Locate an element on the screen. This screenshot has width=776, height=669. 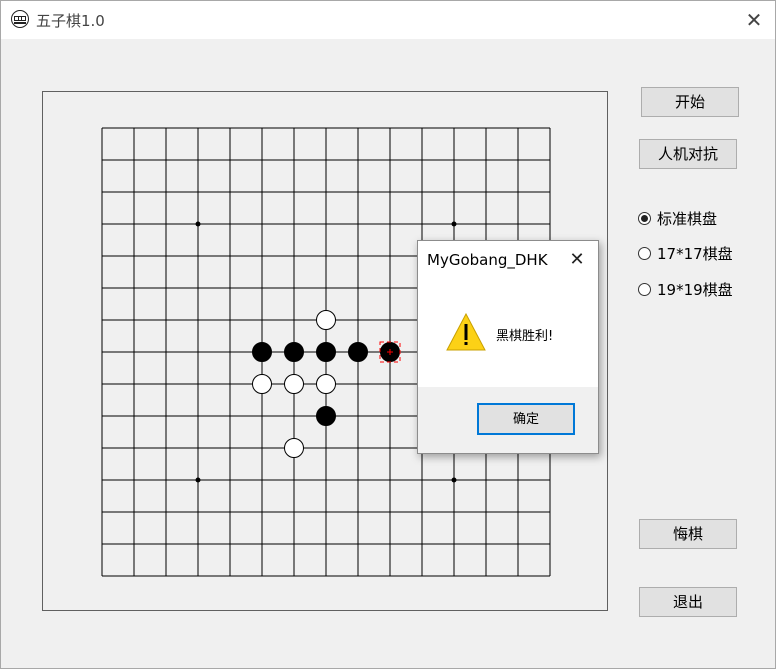
dialog-close-icon: ✕ is located at coordinates (577, 260).